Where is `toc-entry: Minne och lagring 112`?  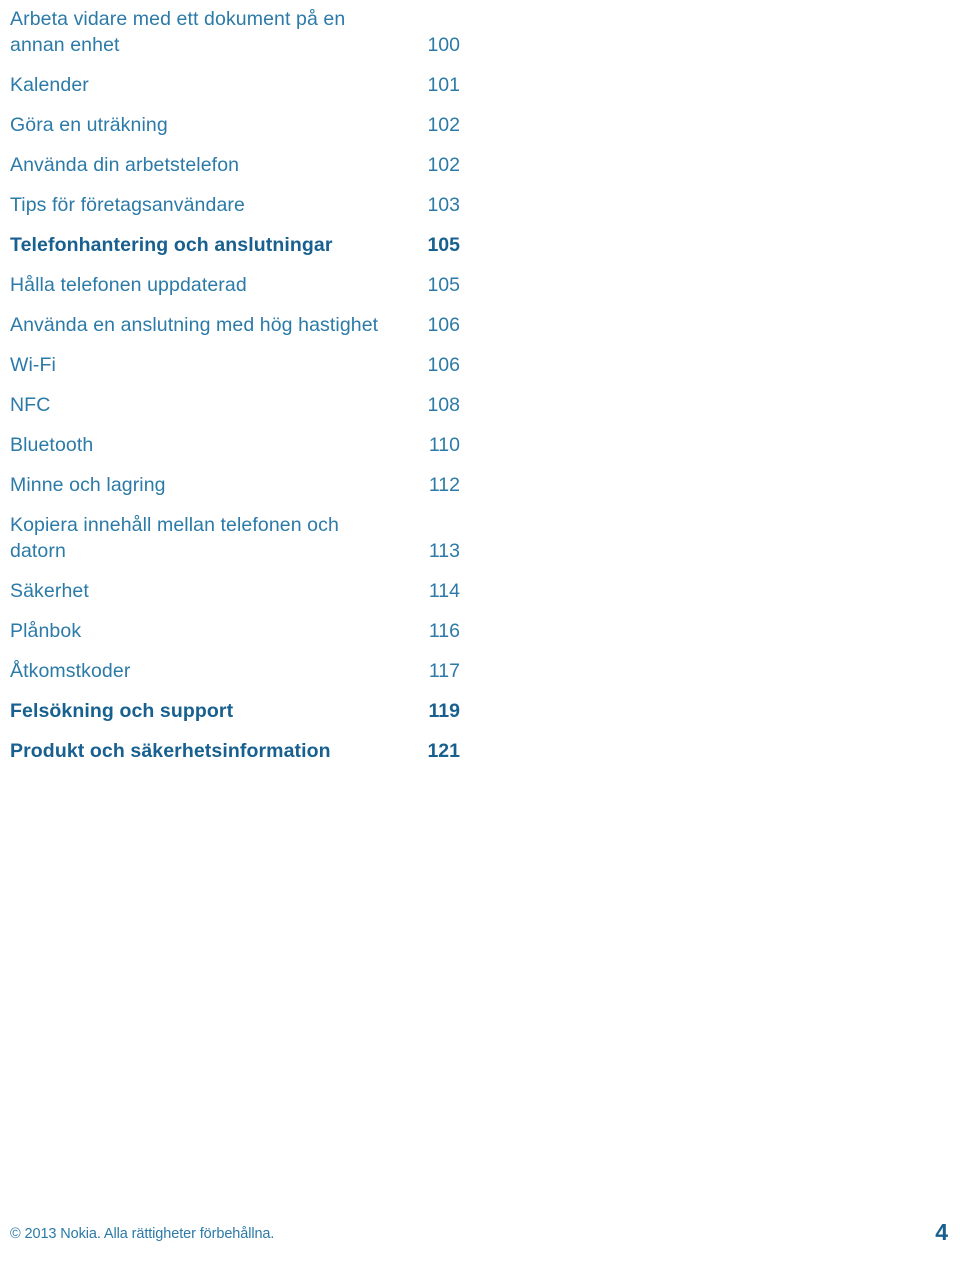 toc-entry: Minne och lagring 112 is located at coordinates (235, 485).